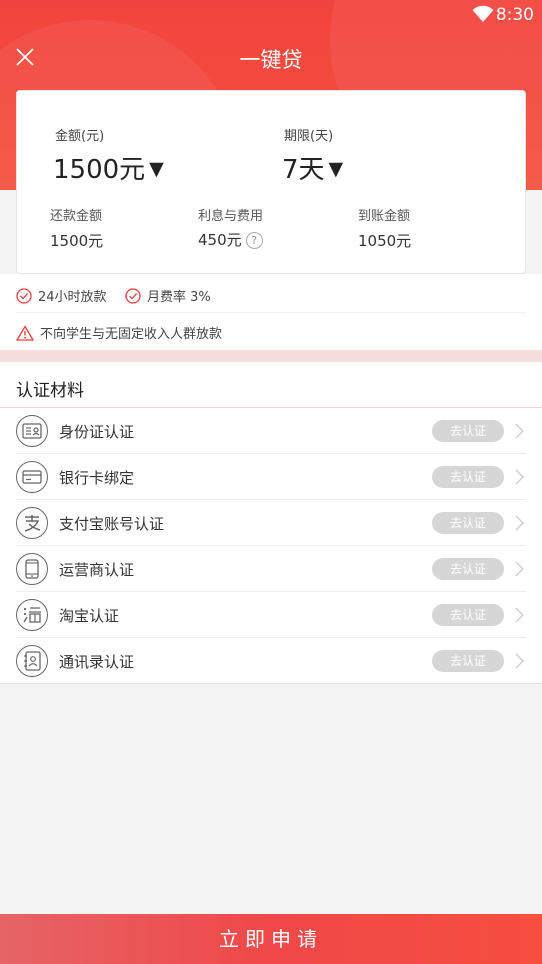 The height and width of the screenshot is (964, 542). What do you see at coordinates (271, 661) in the screenshot?
I see `material-row-contacts: 通讯录认证 去认证` at bounding box center [271, 661].